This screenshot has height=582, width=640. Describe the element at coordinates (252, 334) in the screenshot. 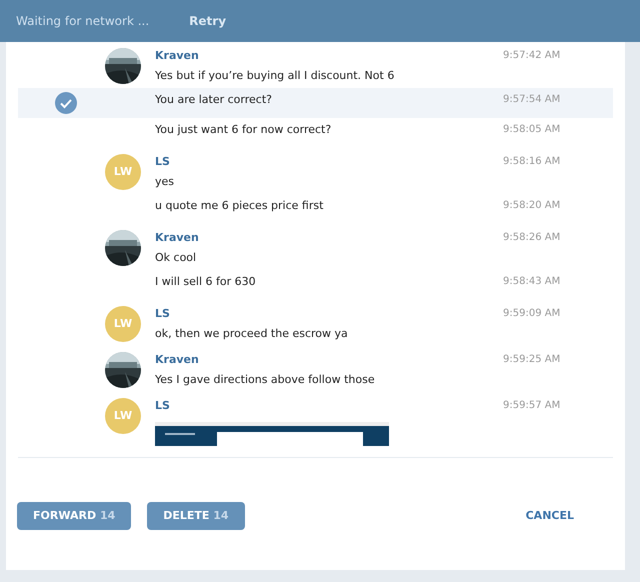

I see `message-text: ok, then we proceed the escrow ya` at that location.